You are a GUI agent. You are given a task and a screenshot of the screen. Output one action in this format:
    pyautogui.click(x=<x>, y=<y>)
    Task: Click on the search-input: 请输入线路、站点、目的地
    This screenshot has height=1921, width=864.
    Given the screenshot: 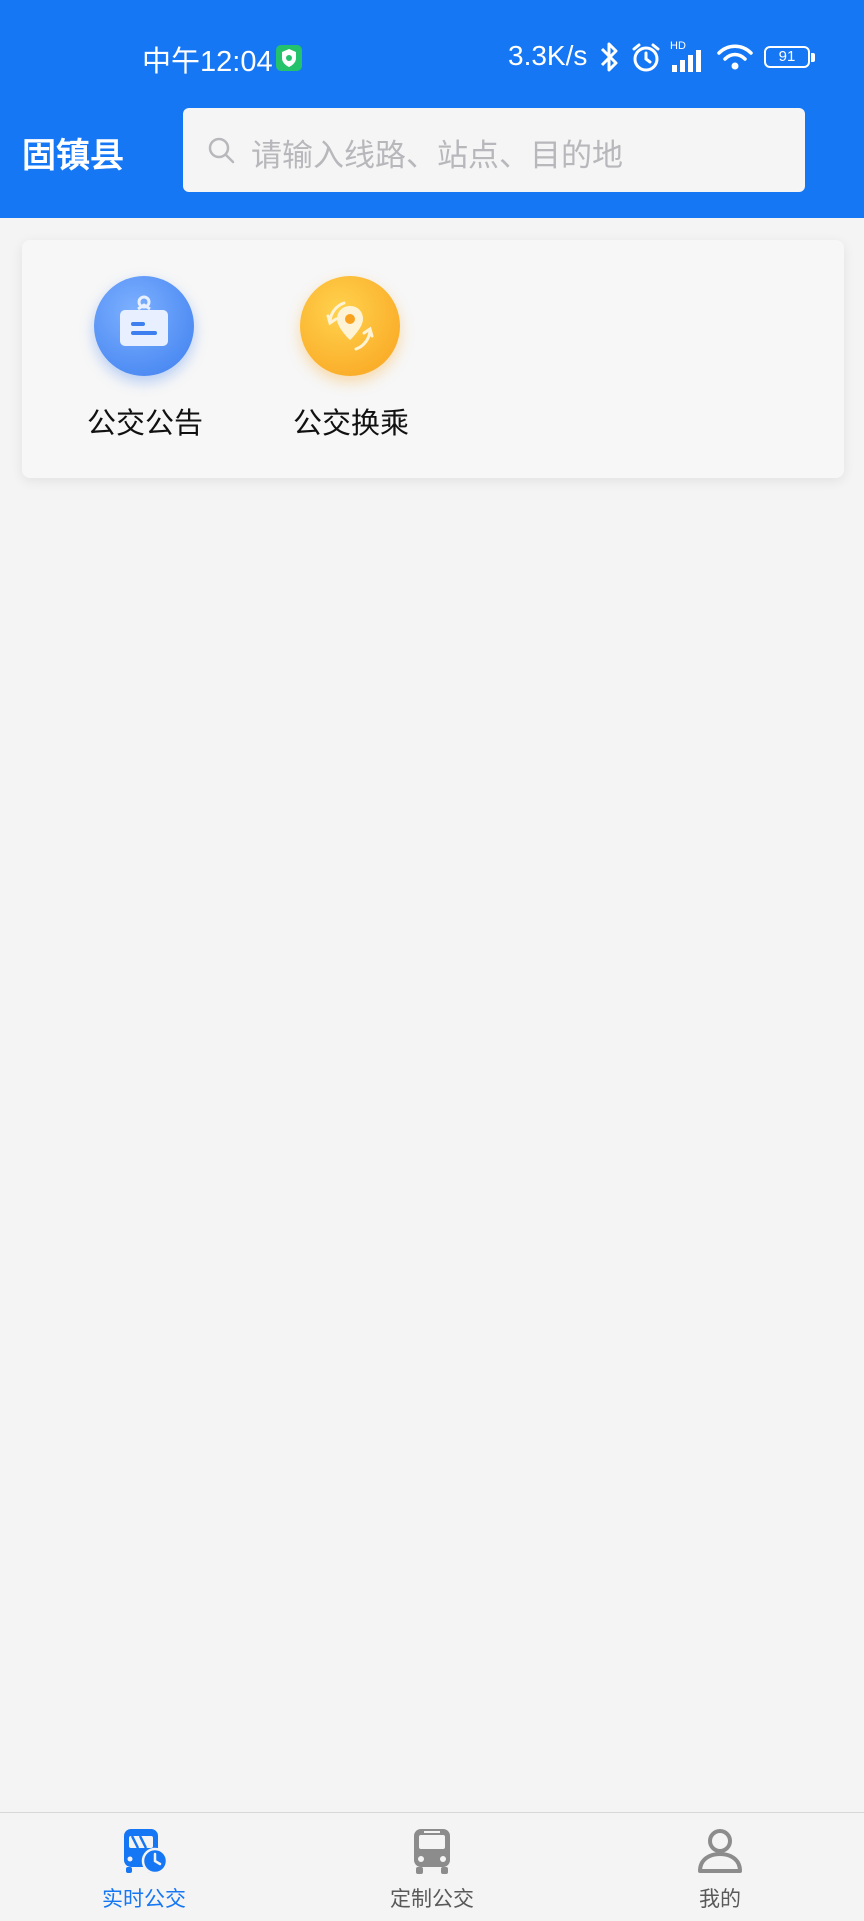 What is the action you would take?
    pyautogui.click(x=494, y=150)
    